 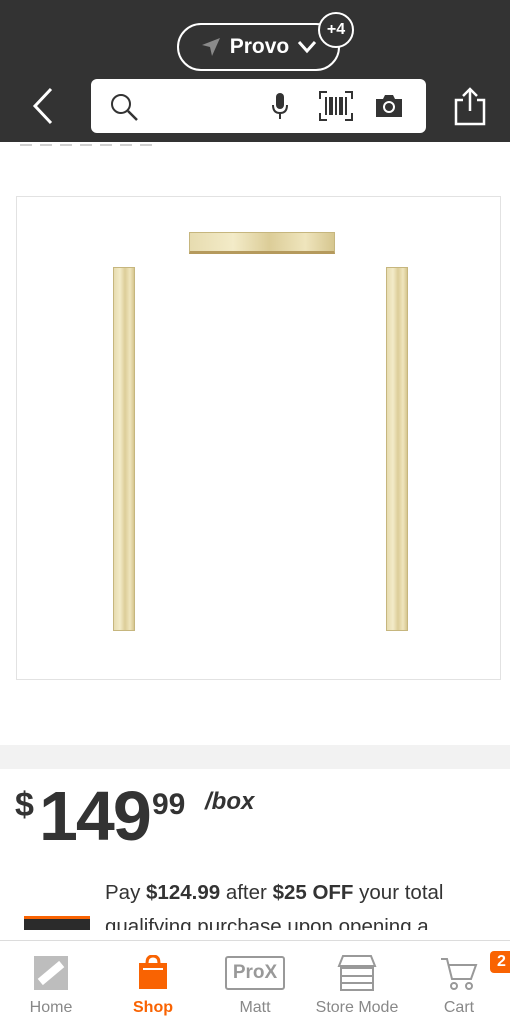 I want to click on shop-bag-icon, so click(x=153, y=972).